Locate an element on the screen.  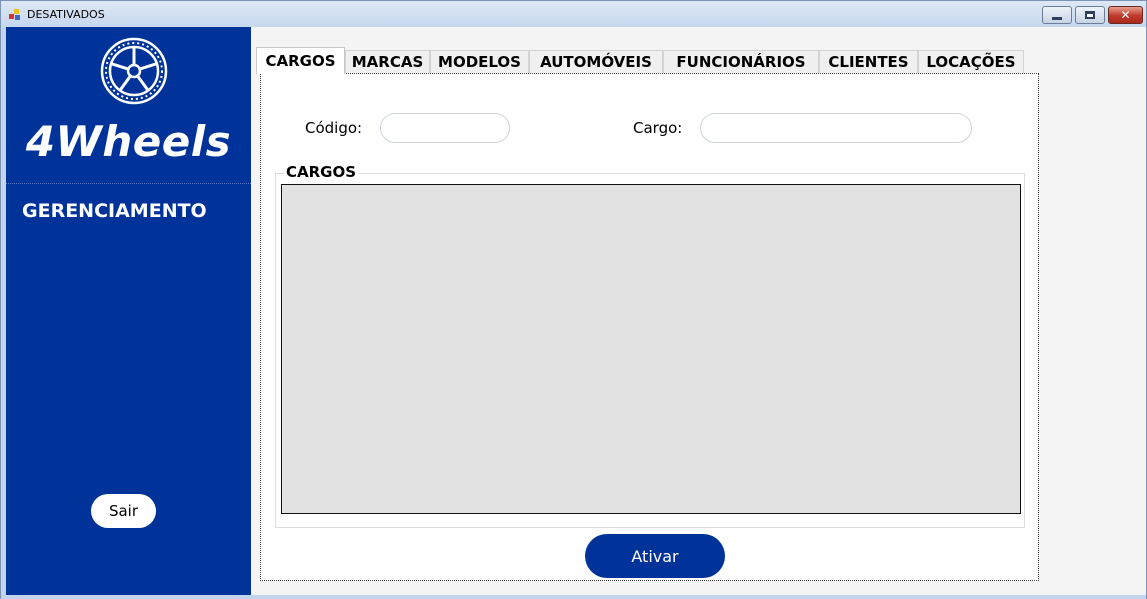
minimize-icon is located at coordinates (1057, 15).